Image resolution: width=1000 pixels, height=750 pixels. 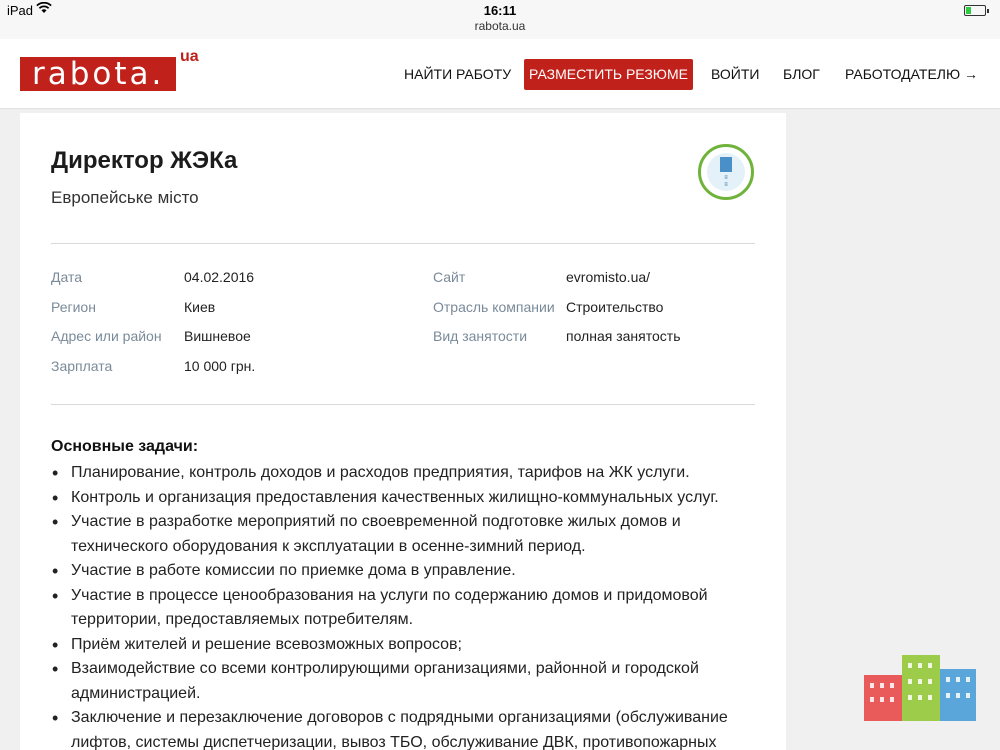 I want to click on status-bar: iPad 16:11, so click(x=500, y=10).